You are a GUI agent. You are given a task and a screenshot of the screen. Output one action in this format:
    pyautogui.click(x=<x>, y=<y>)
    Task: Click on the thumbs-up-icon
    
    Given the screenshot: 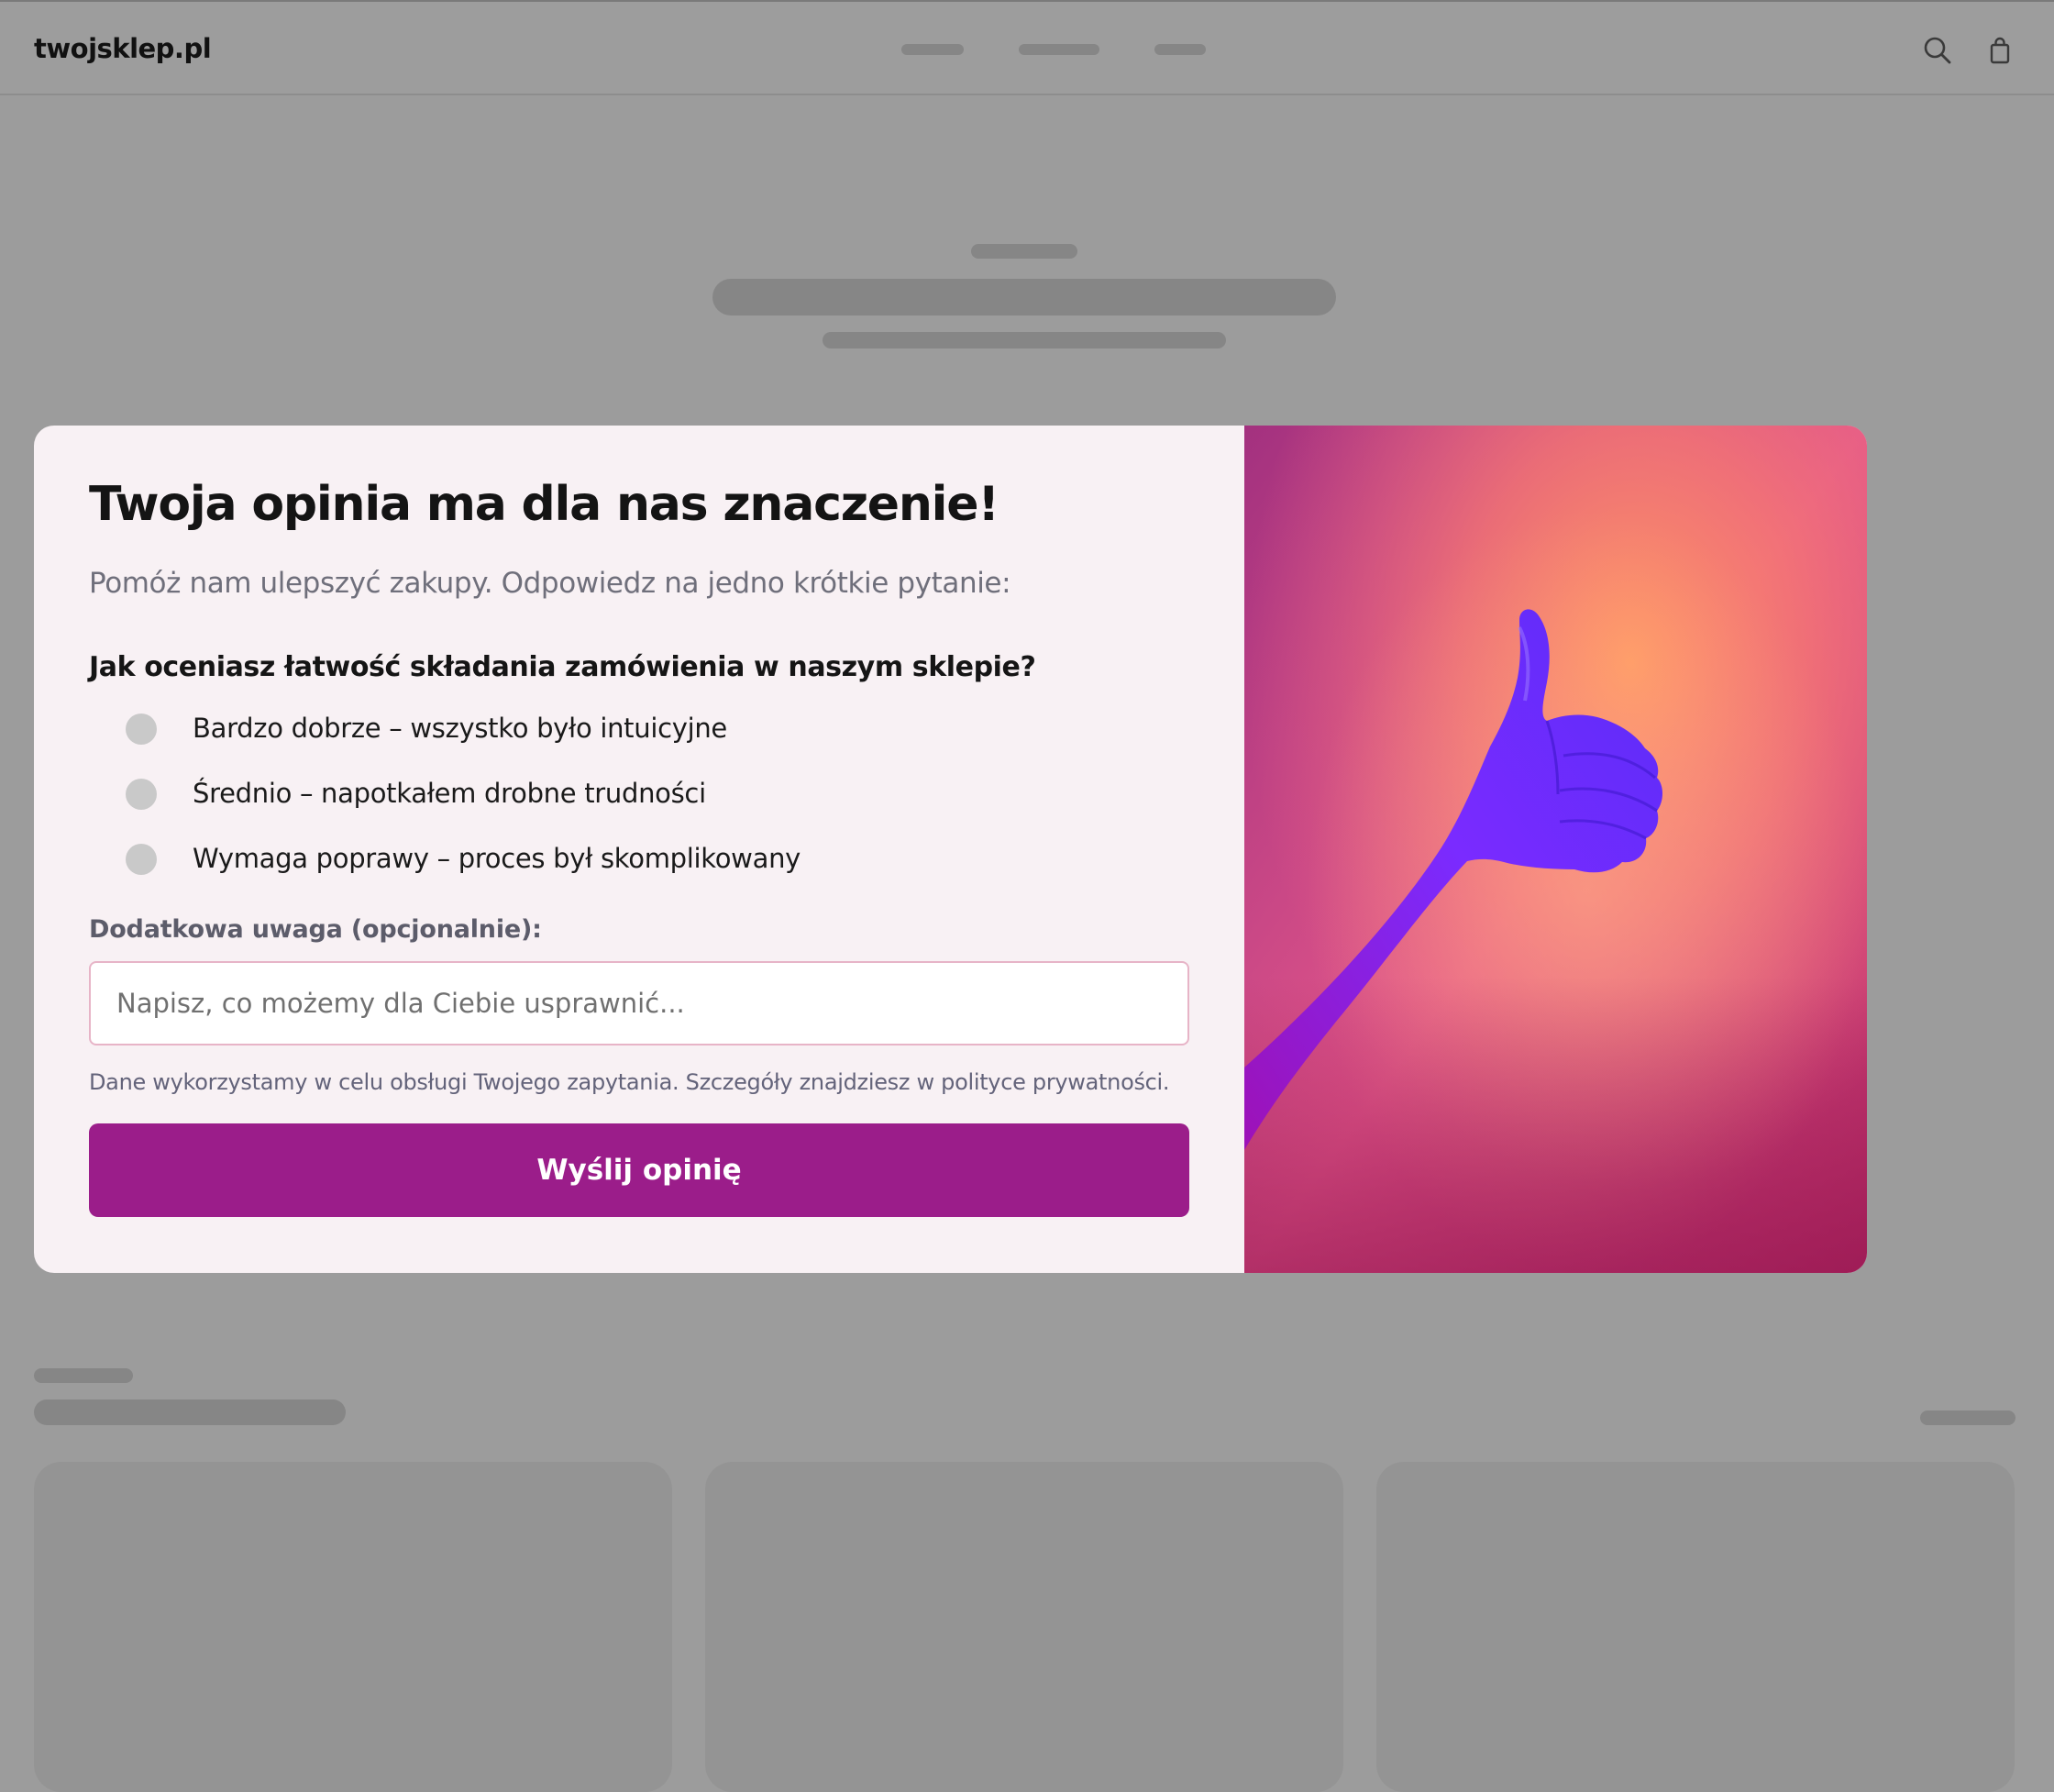 What is the action you would take?
    pyautogui.click(x=1555, y=849)
    